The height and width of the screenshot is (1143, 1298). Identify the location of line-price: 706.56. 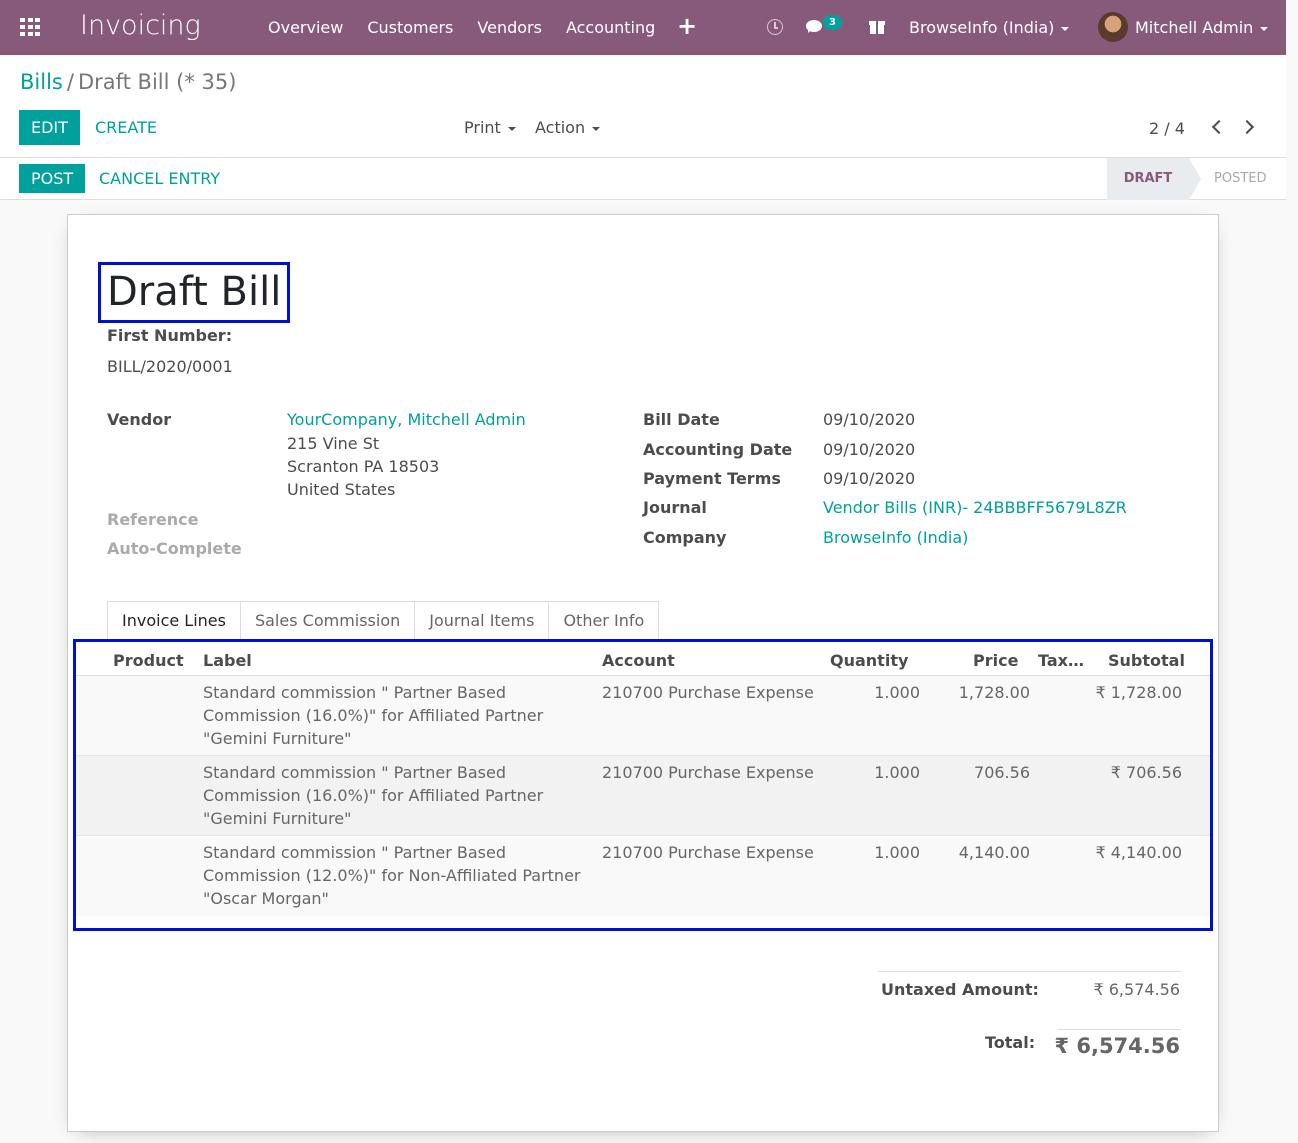
(1002, 772).